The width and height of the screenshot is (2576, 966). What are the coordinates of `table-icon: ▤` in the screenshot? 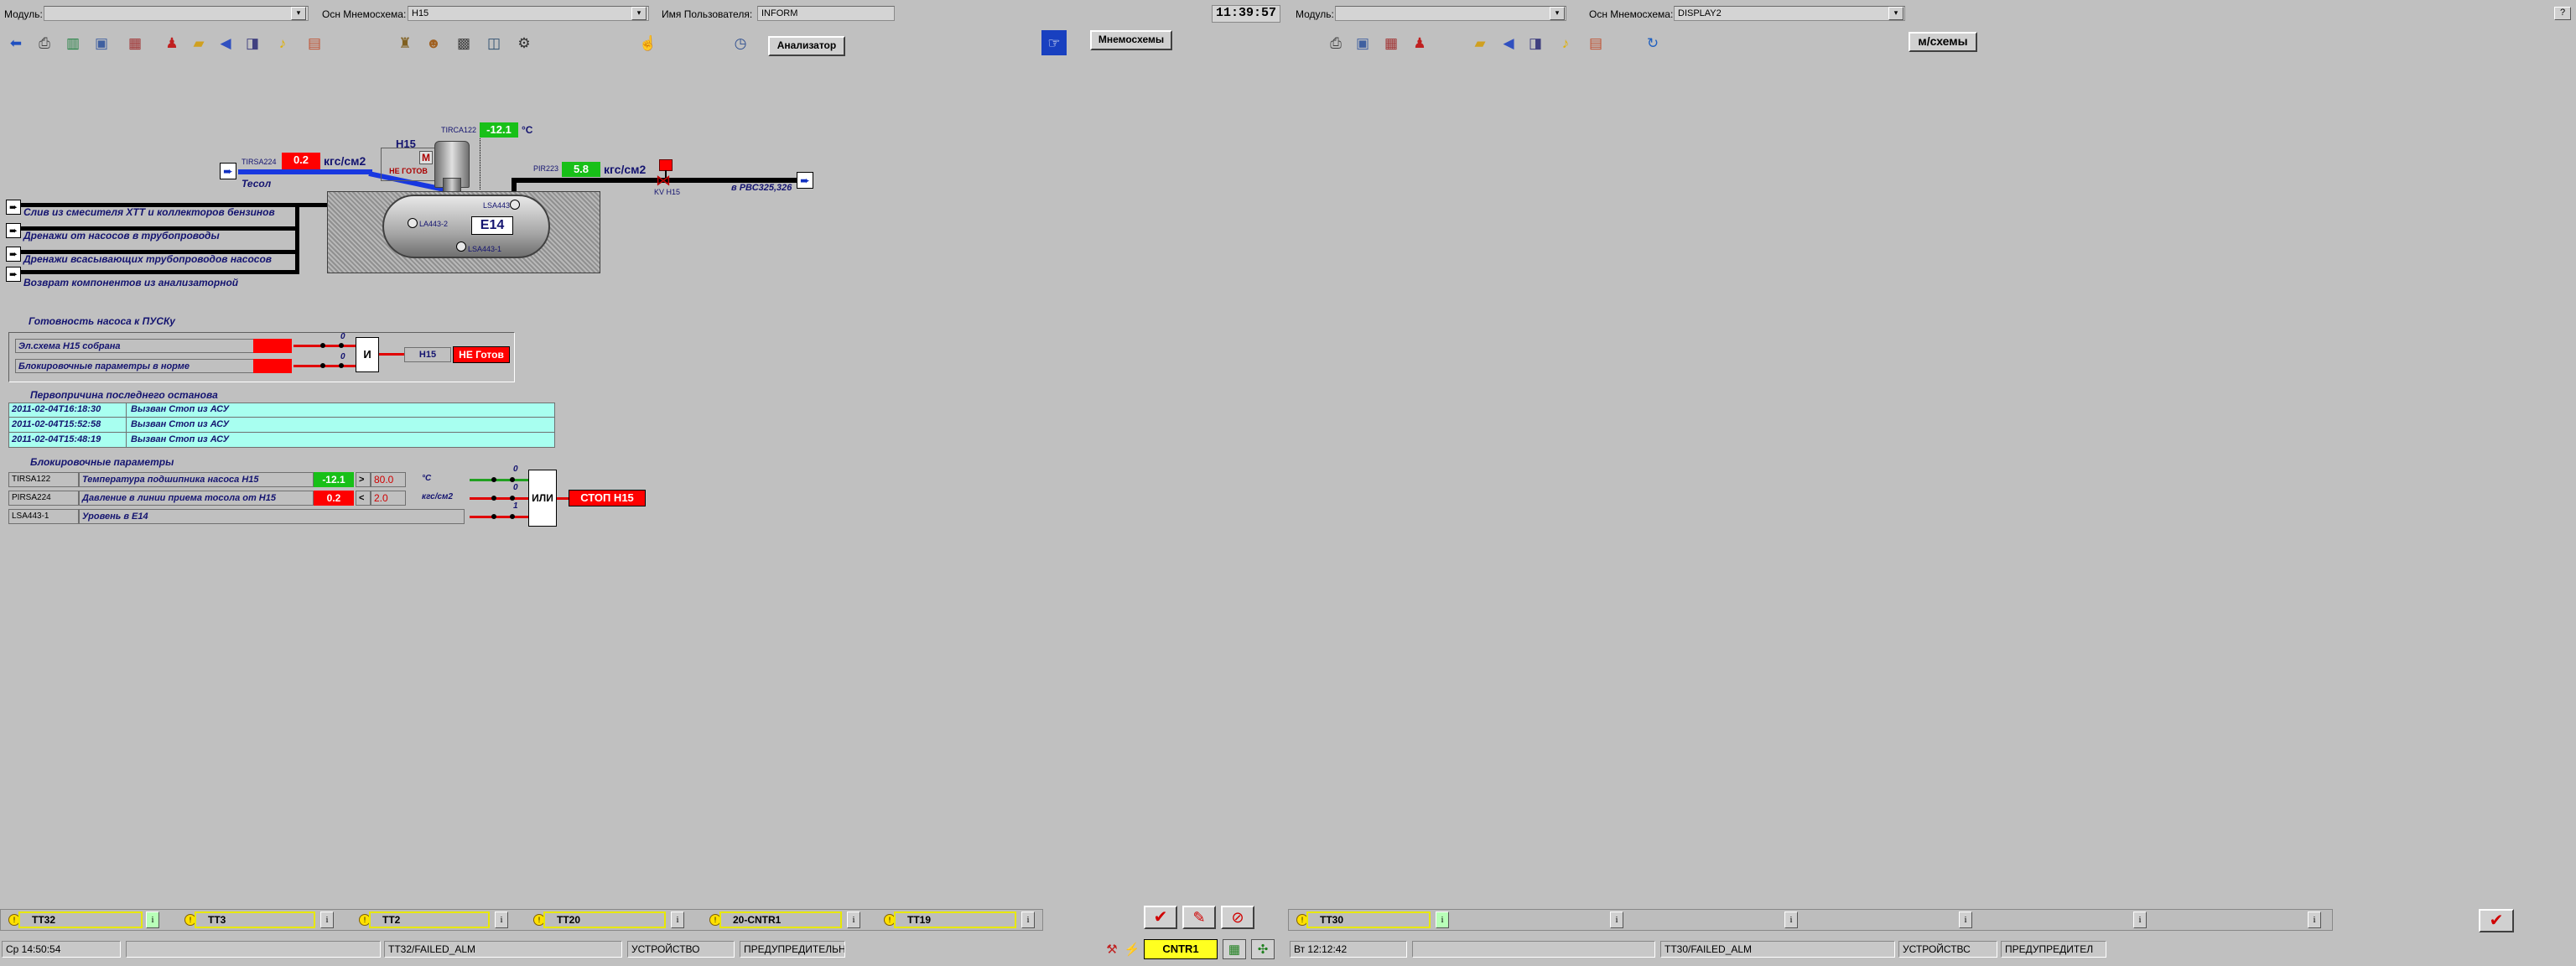 It's located at (314, 43).